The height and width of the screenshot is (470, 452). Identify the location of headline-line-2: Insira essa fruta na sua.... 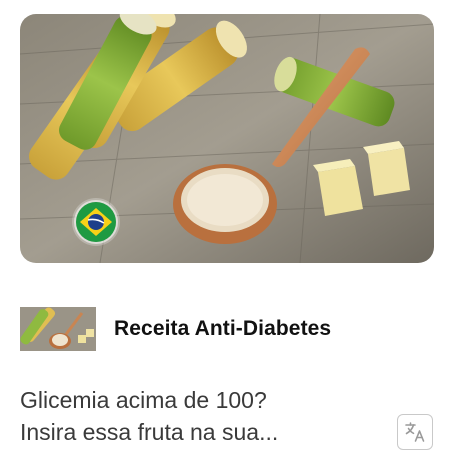
(149, 432).